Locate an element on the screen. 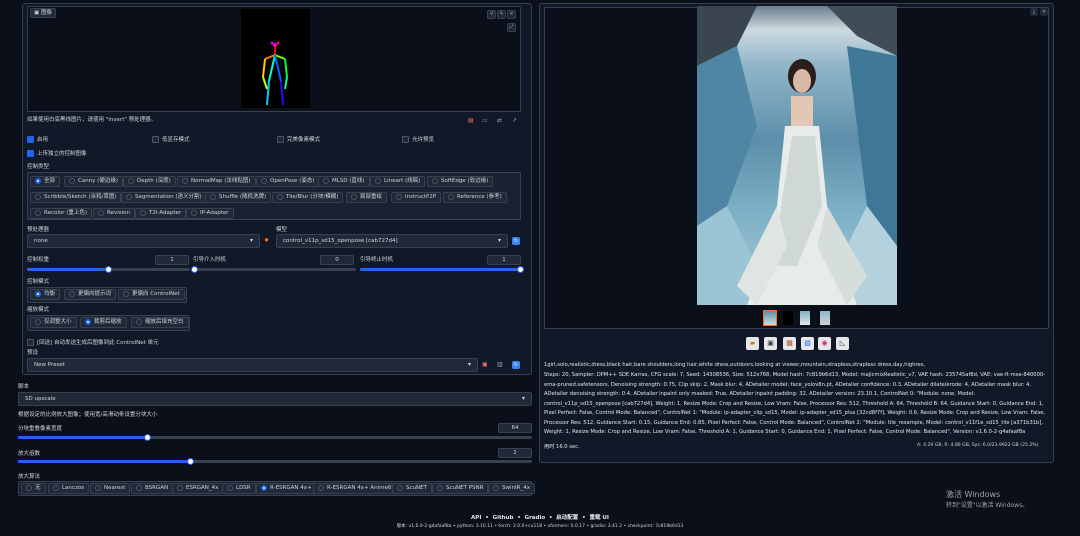  control-type-shuffle: Shuffle (随机洗牌) is located at coordinates (238, 197).